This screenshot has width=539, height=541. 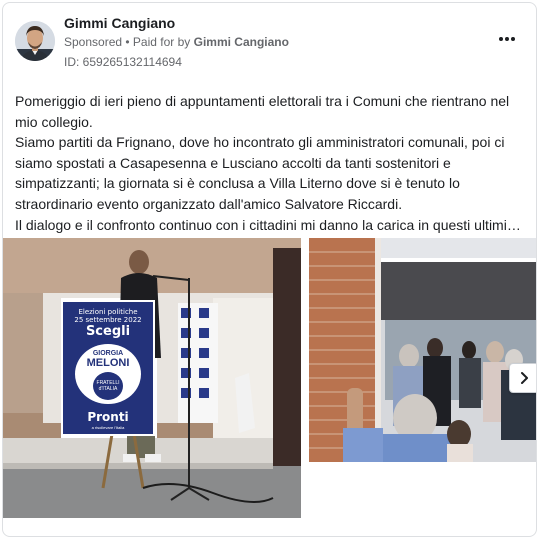 I want to click on sponsorship-info: Sponsored • Paid for by Gimmi Cangiano, so click(x=176, y=42).